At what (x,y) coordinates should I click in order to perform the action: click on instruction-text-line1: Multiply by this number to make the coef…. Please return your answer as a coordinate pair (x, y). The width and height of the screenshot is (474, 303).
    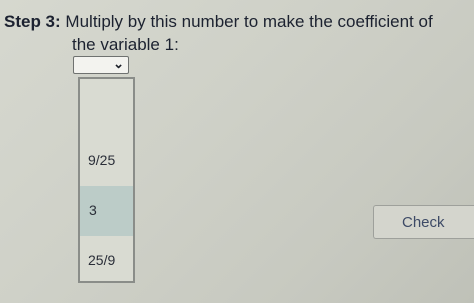
    Looking at the image, I should click on (249, 21).